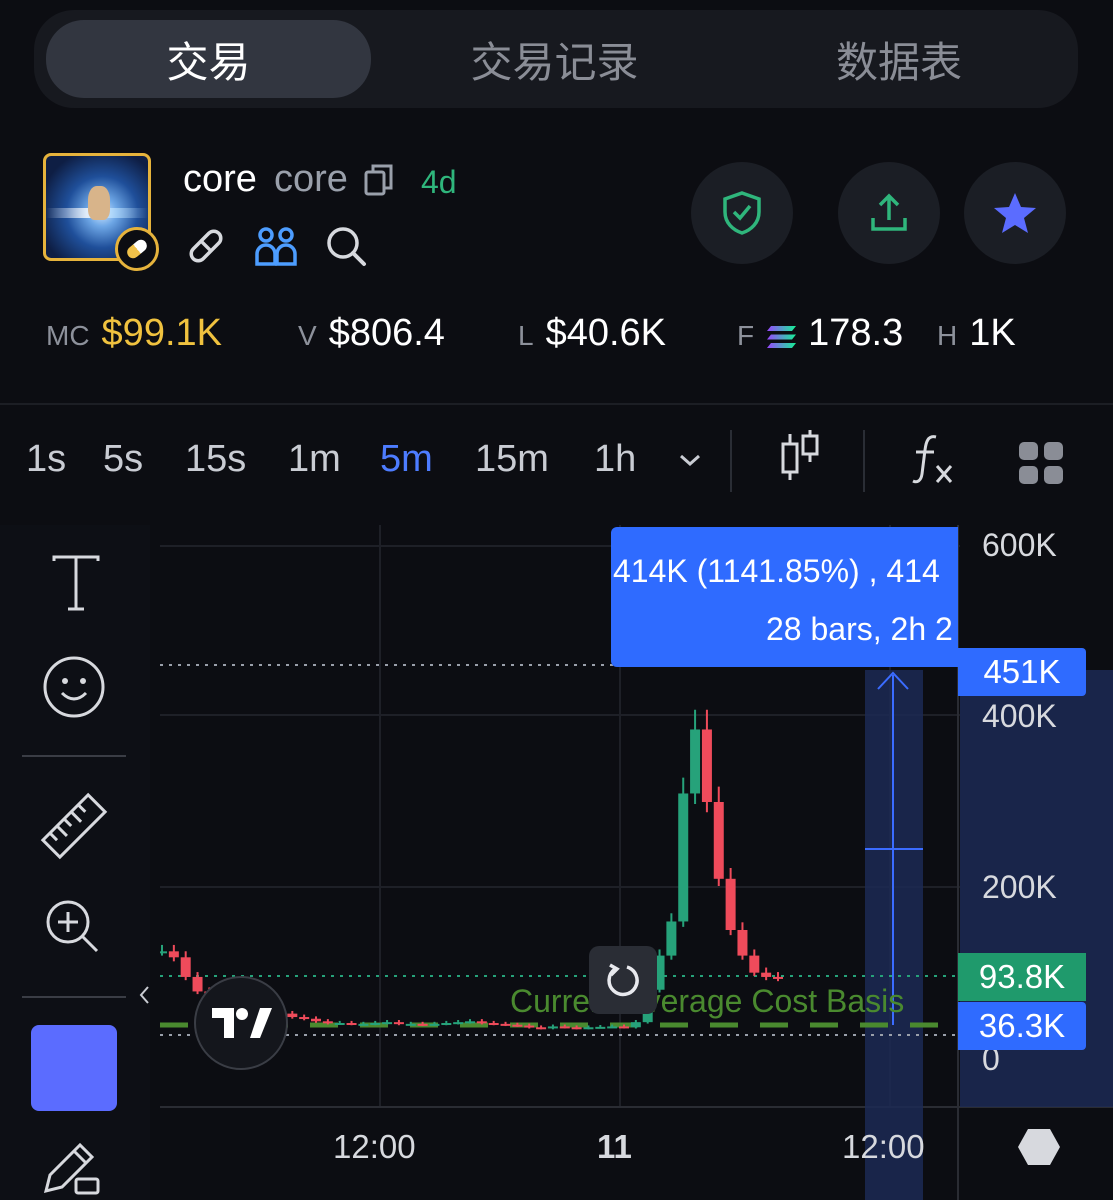  I want to click on candlestick-type-icon, so click(800, 456).